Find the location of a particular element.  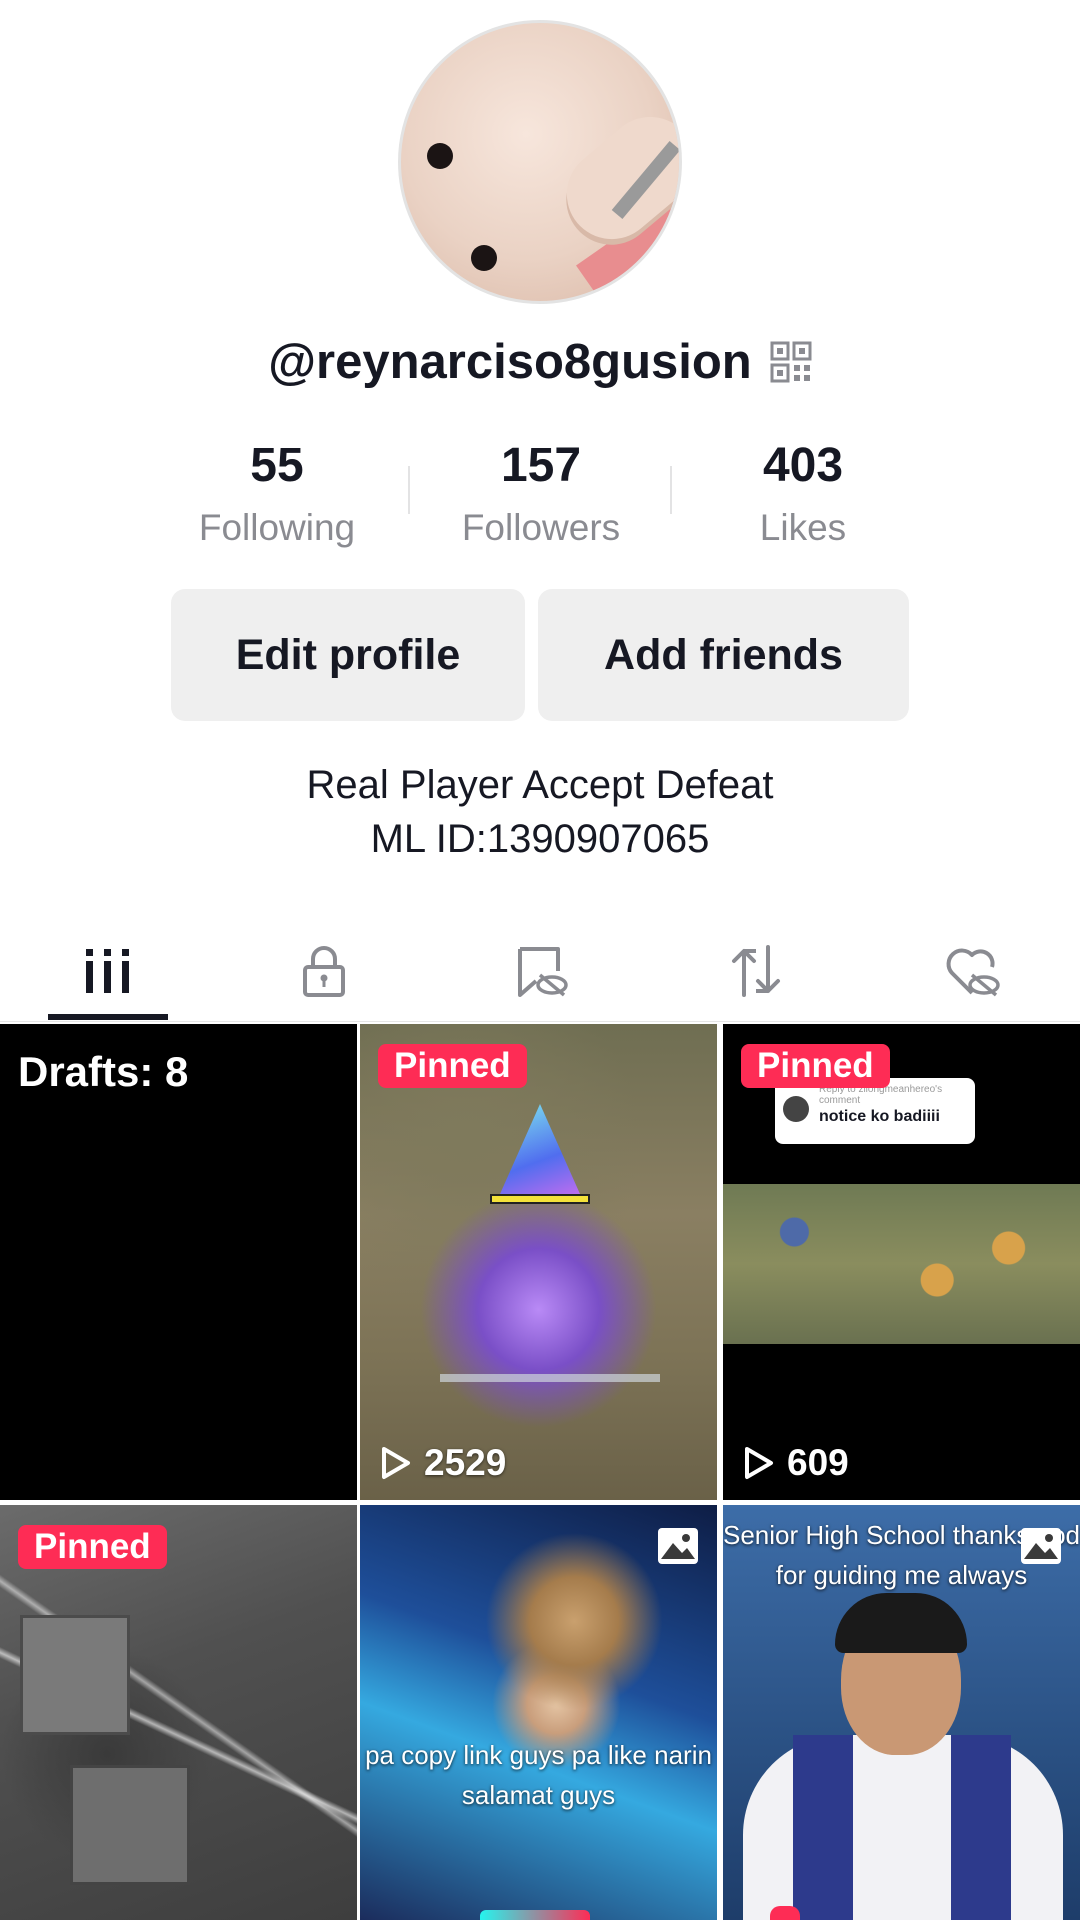

tab-videos is located at coordinates (108, 971).